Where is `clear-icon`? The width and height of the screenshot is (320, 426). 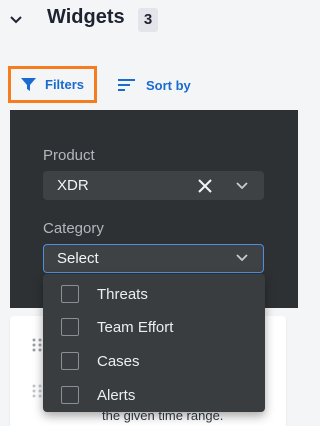
clear-icon is located at coordinates (205, 186).